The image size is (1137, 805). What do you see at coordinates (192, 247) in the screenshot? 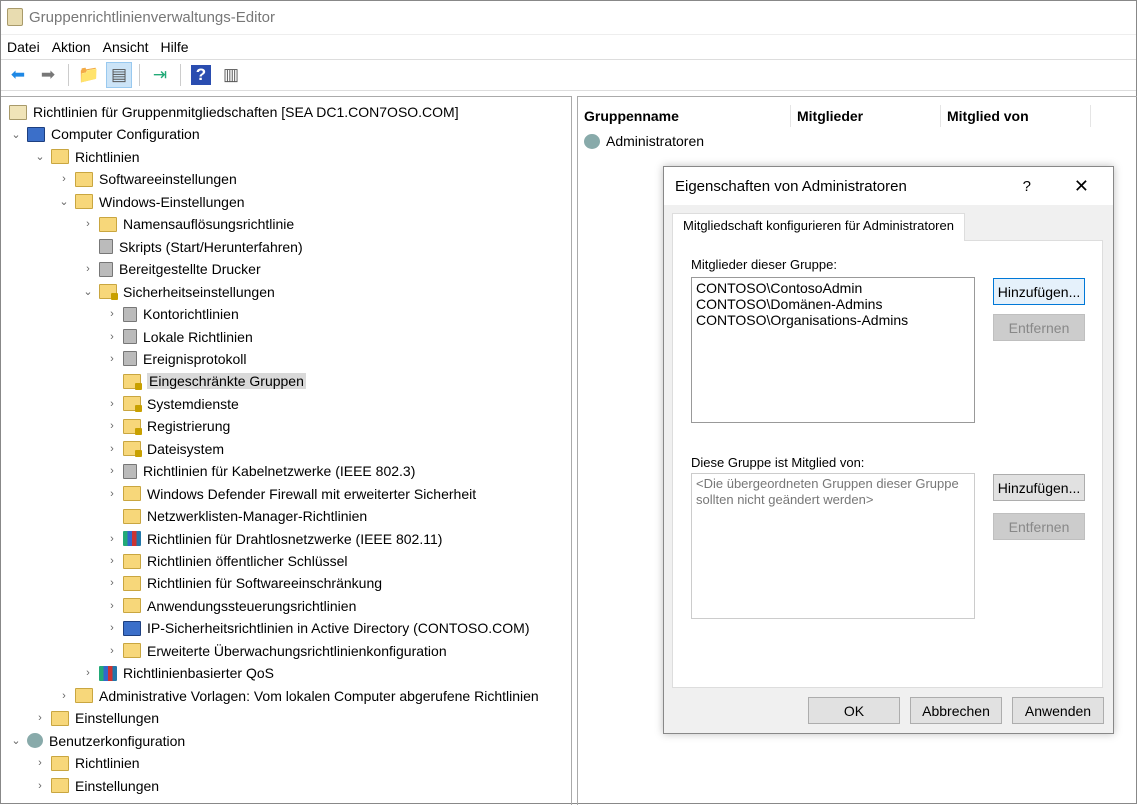
I see `tree-item: Skripts (Start/Herunterfahren)` at bounding box center [192, 247].